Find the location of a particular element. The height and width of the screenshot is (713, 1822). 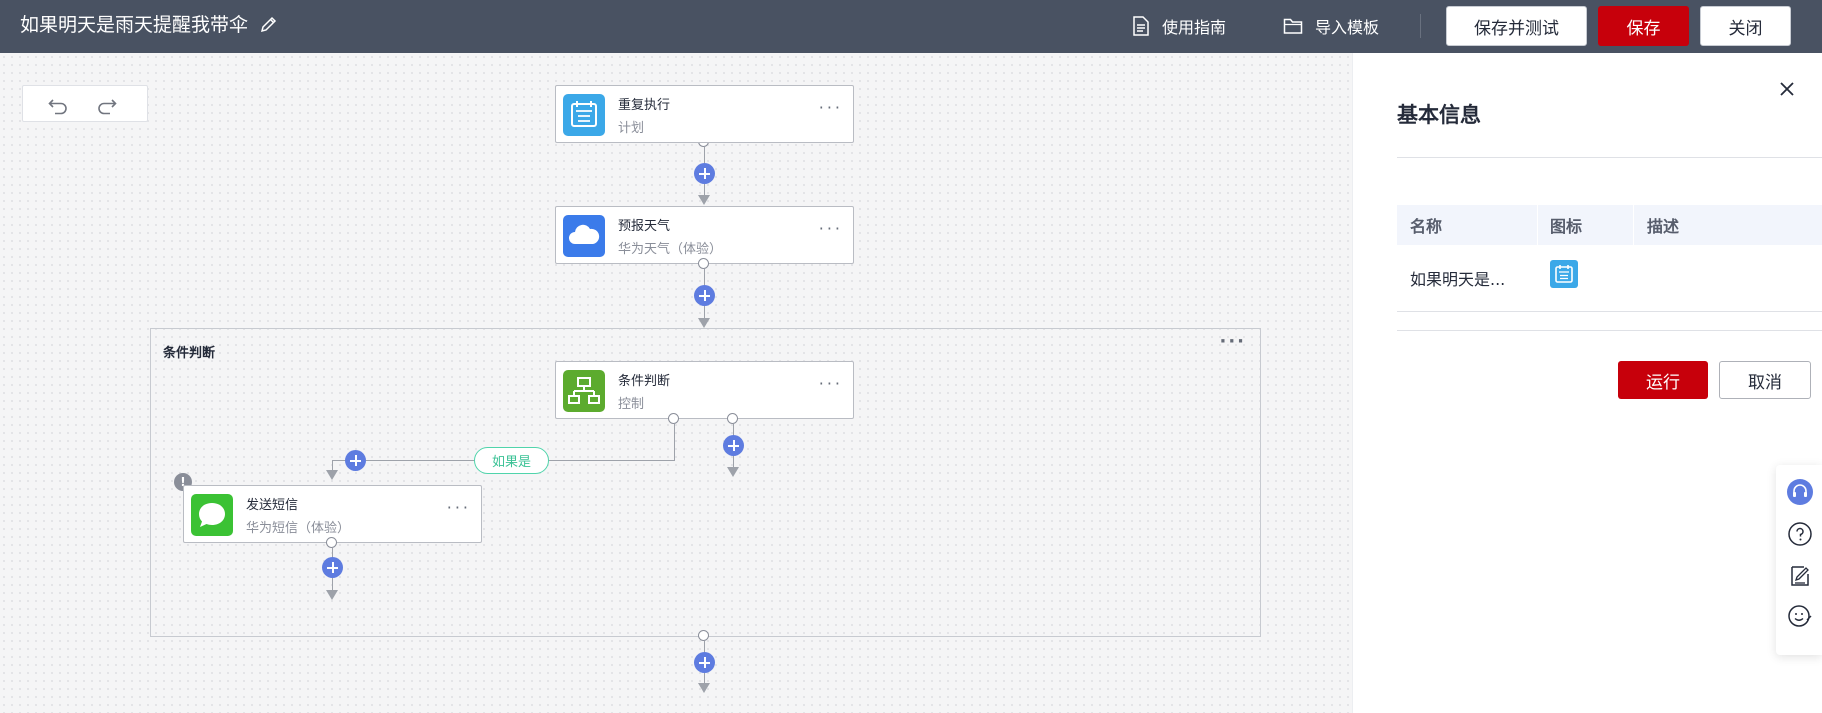

node-subtitle: 华为天气（体验） is located at coordinates (670, 249).